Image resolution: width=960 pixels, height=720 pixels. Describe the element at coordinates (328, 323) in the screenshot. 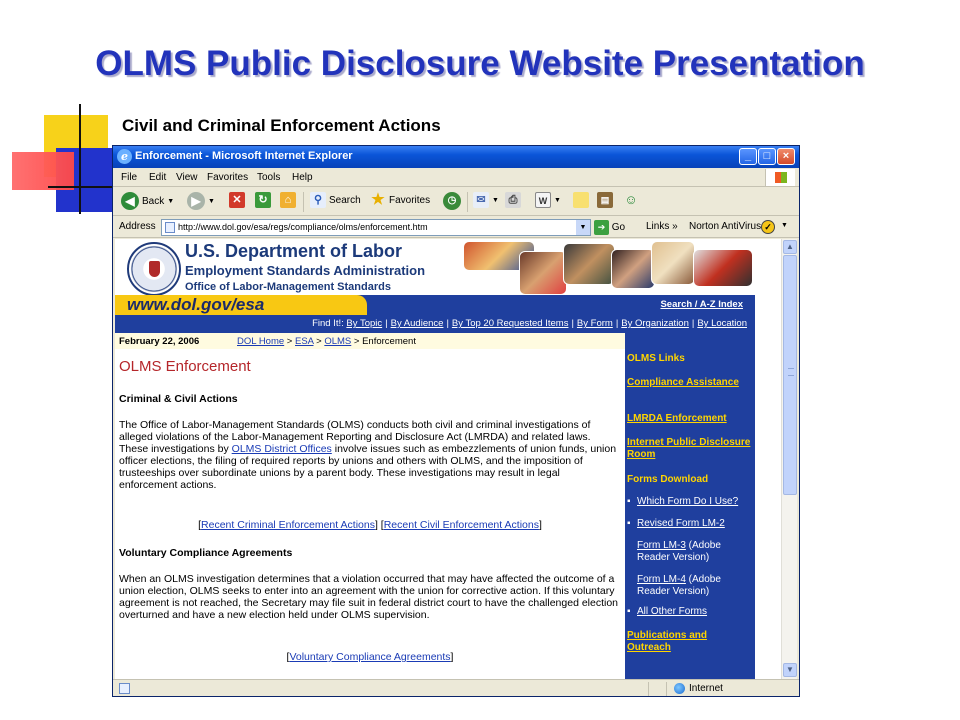

I see `find-it-label: Find It!:` at that location.